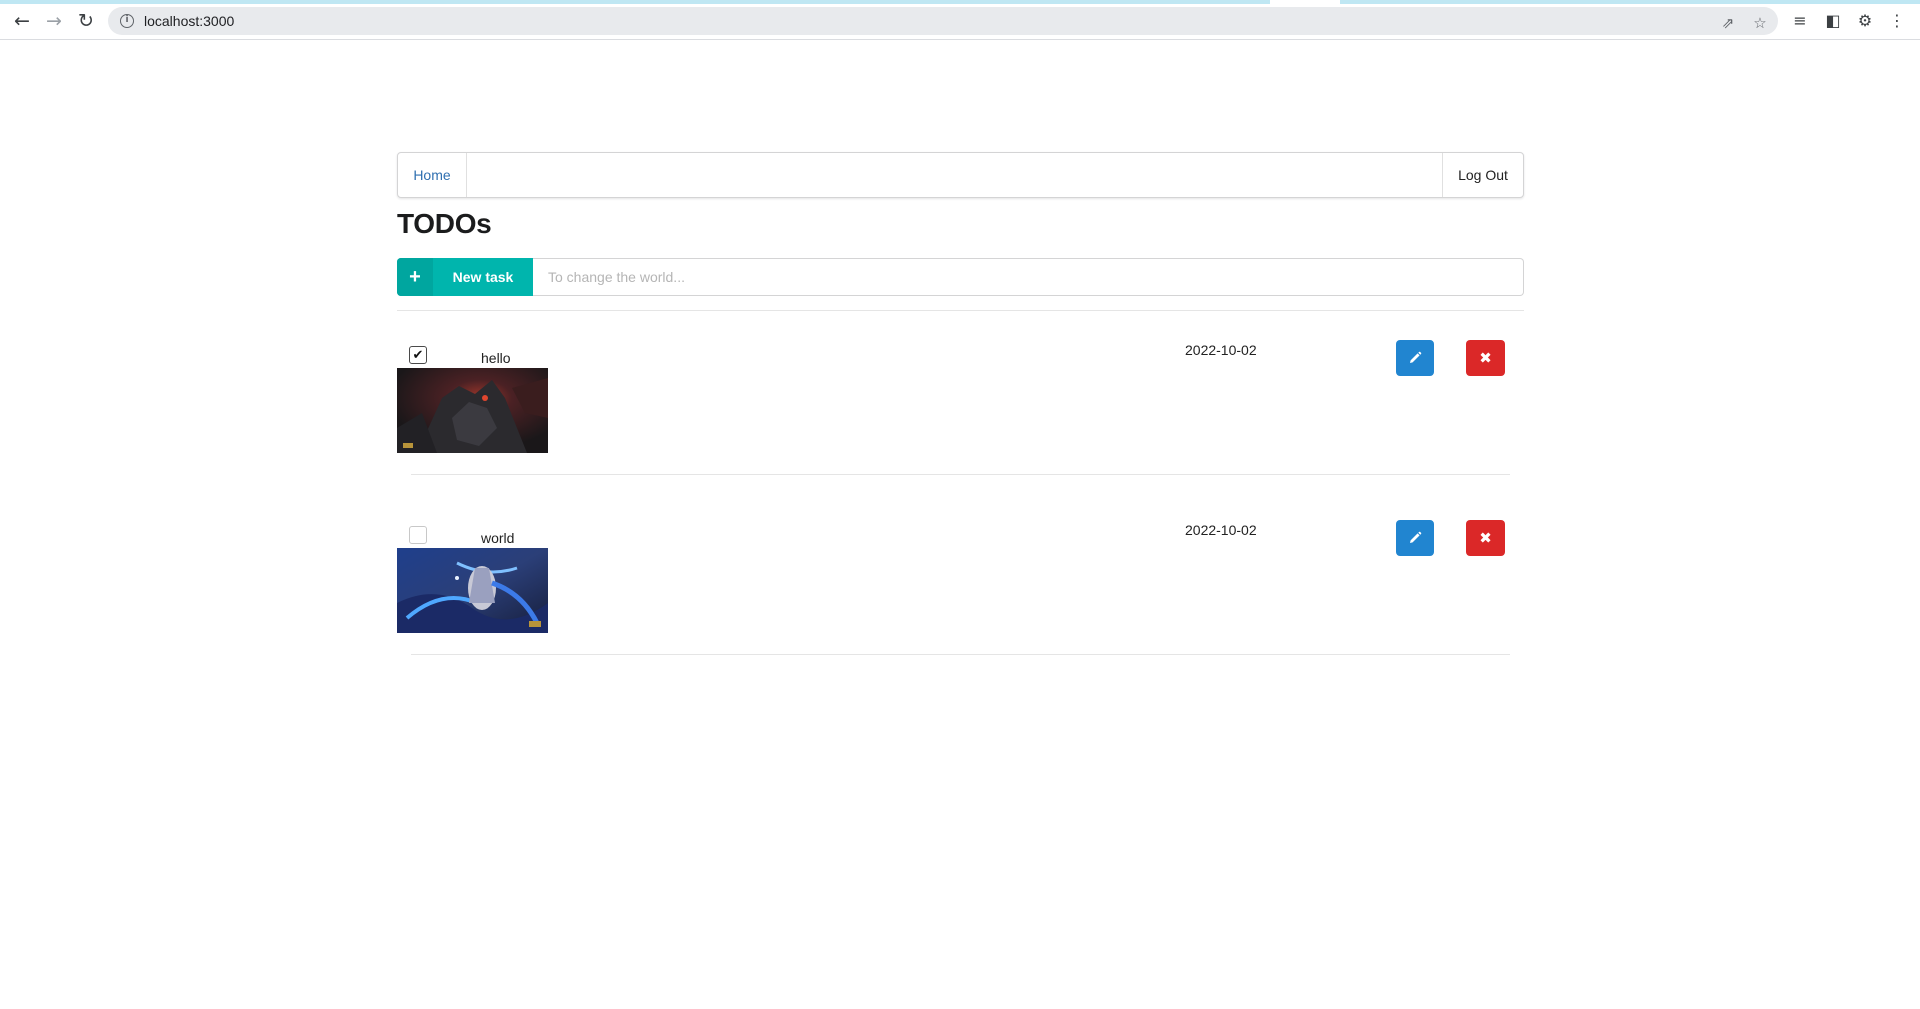  Describe the element at coordinates (1833, 20) in the screenshot. I see `side-panel-icon: ◧` at that location.